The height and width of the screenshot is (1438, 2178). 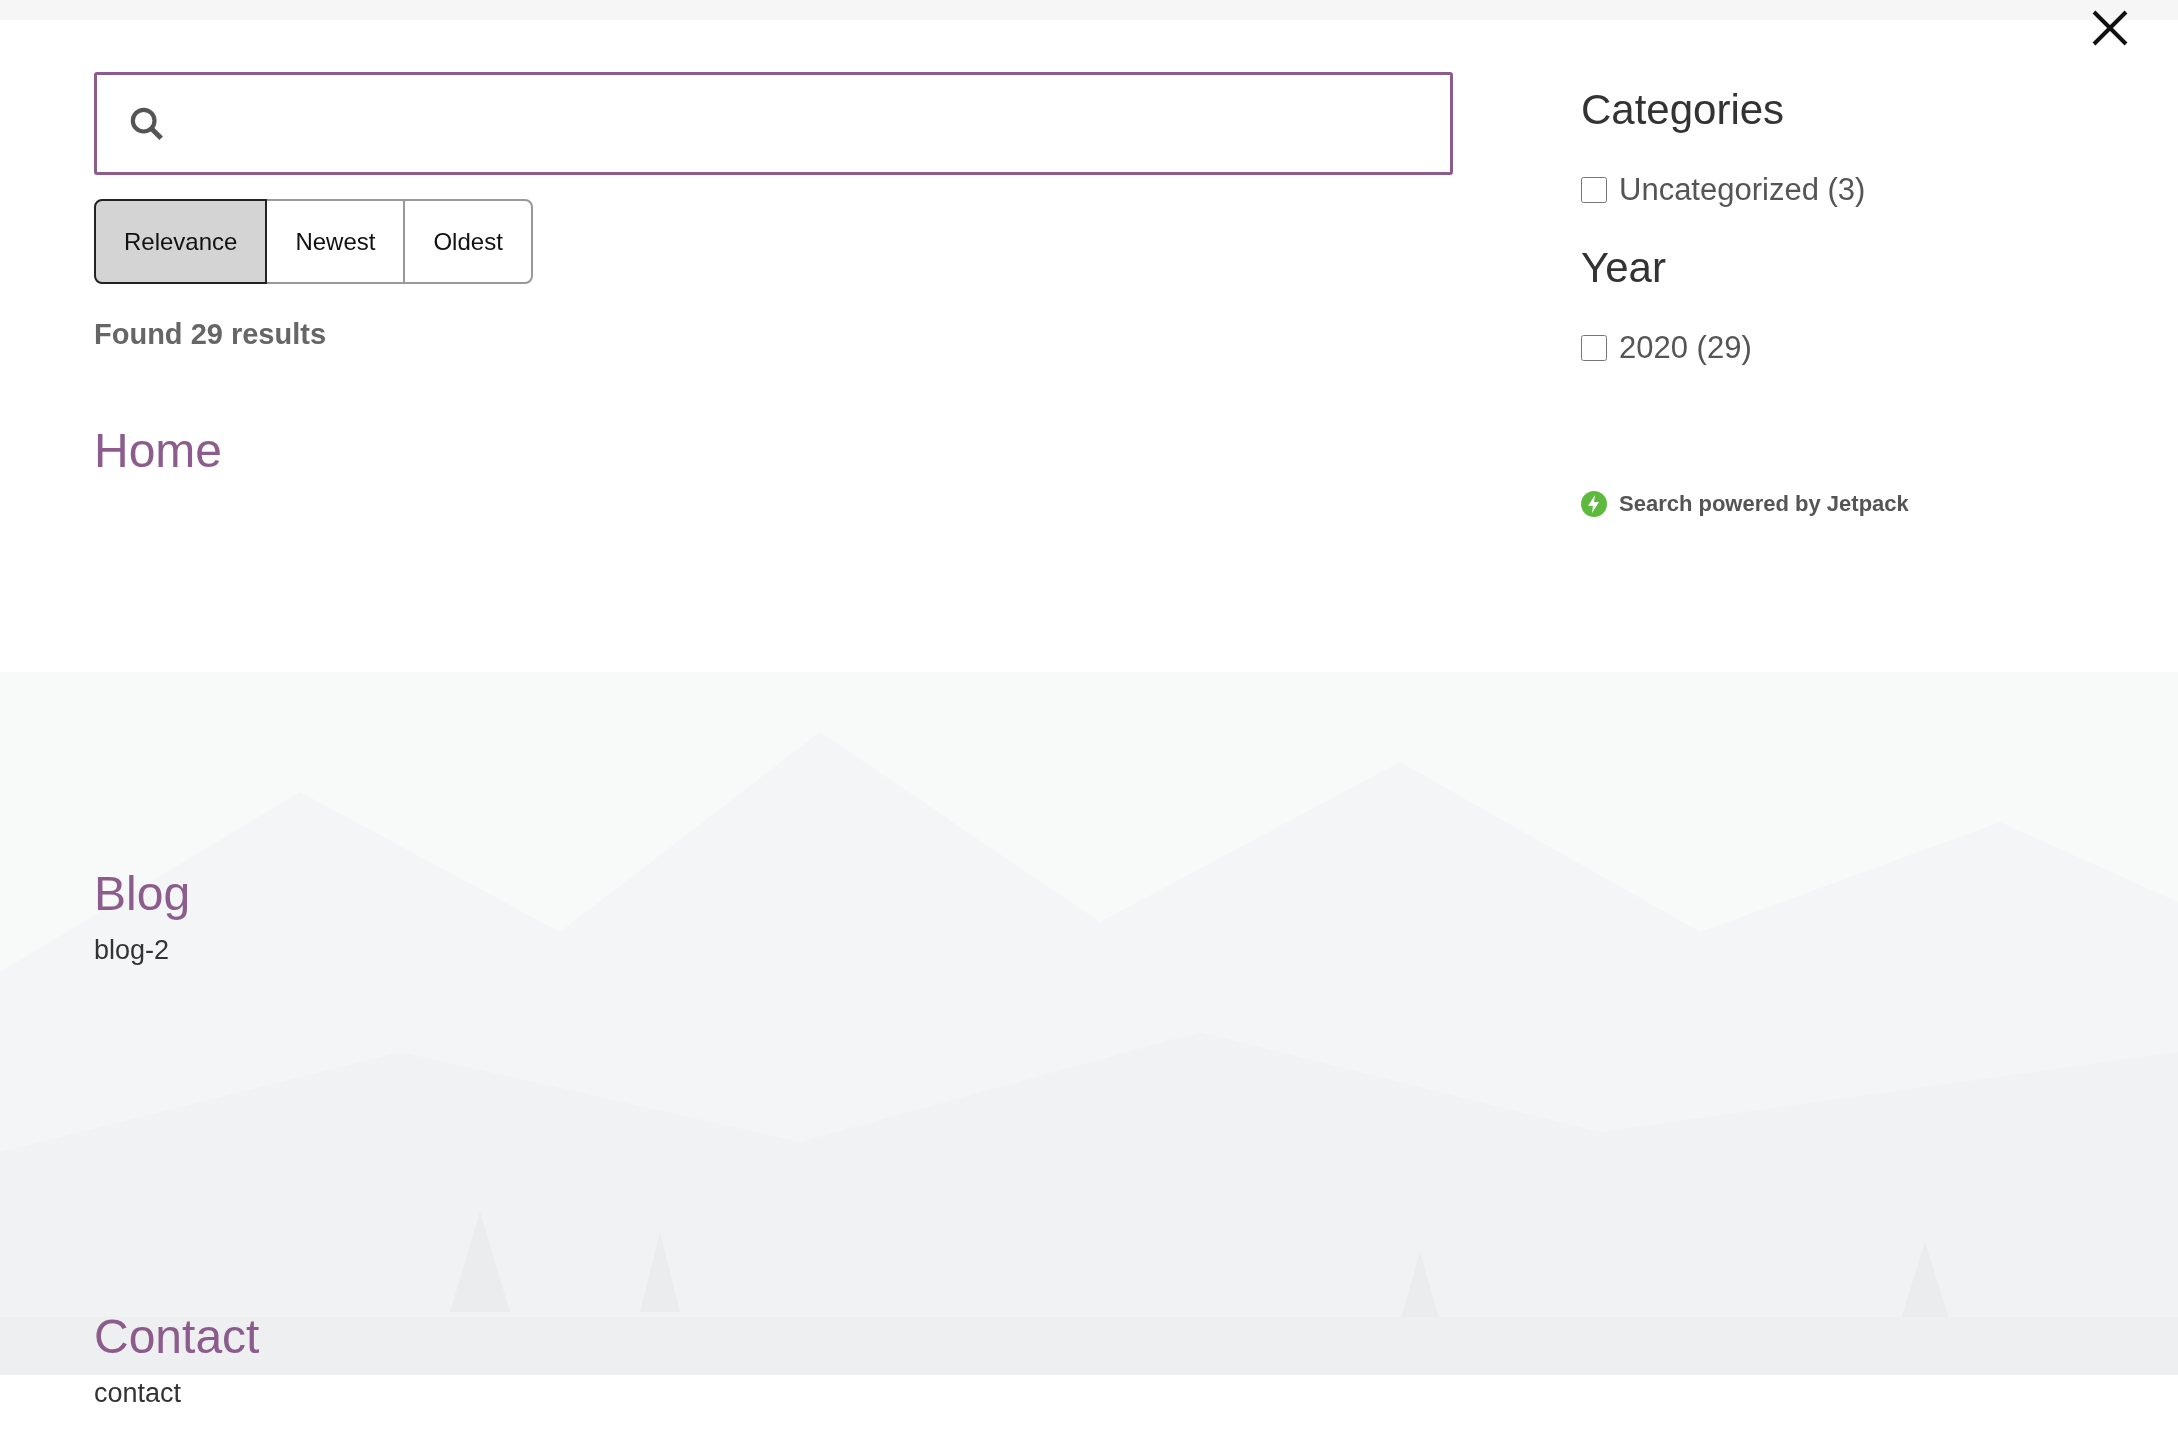 What do you see at coordinates (335, 241) in the screenshot?
I see `sort-tab: Newest` at bounding box center [335, 241].